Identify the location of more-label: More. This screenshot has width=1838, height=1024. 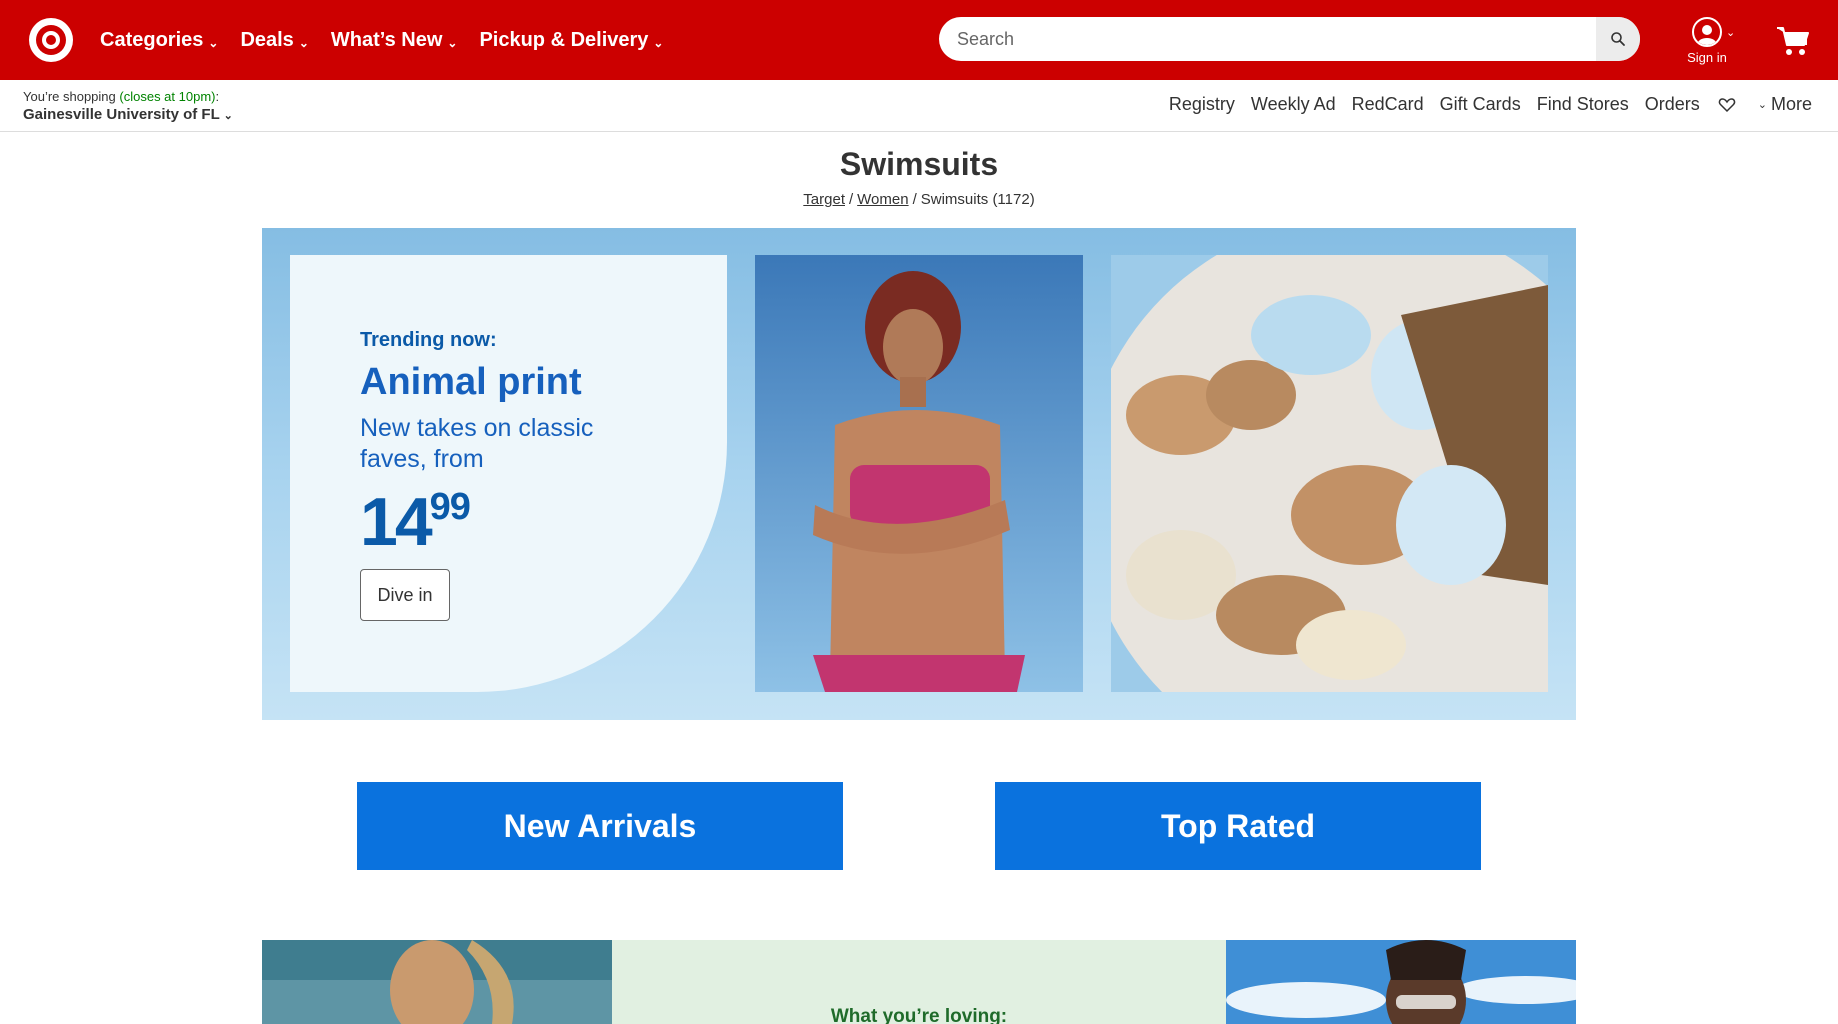
(1791, 104).